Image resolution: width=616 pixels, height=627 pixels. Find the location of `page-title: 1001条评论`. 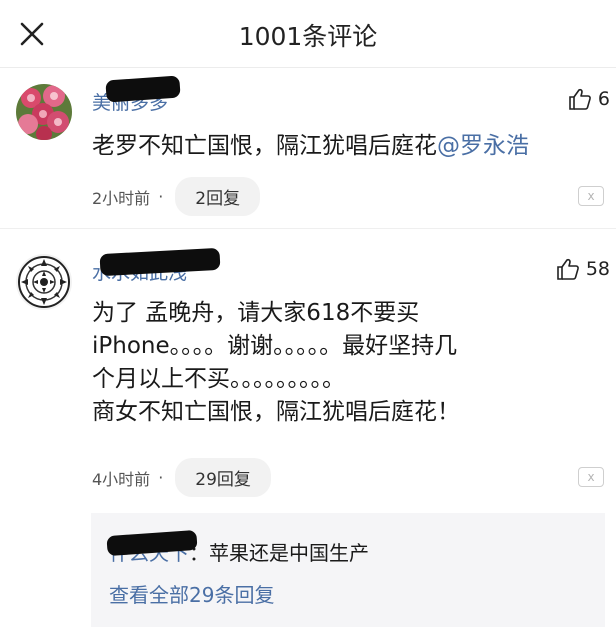

page-title: 1001条评论 is located at coordinates (308, 36).